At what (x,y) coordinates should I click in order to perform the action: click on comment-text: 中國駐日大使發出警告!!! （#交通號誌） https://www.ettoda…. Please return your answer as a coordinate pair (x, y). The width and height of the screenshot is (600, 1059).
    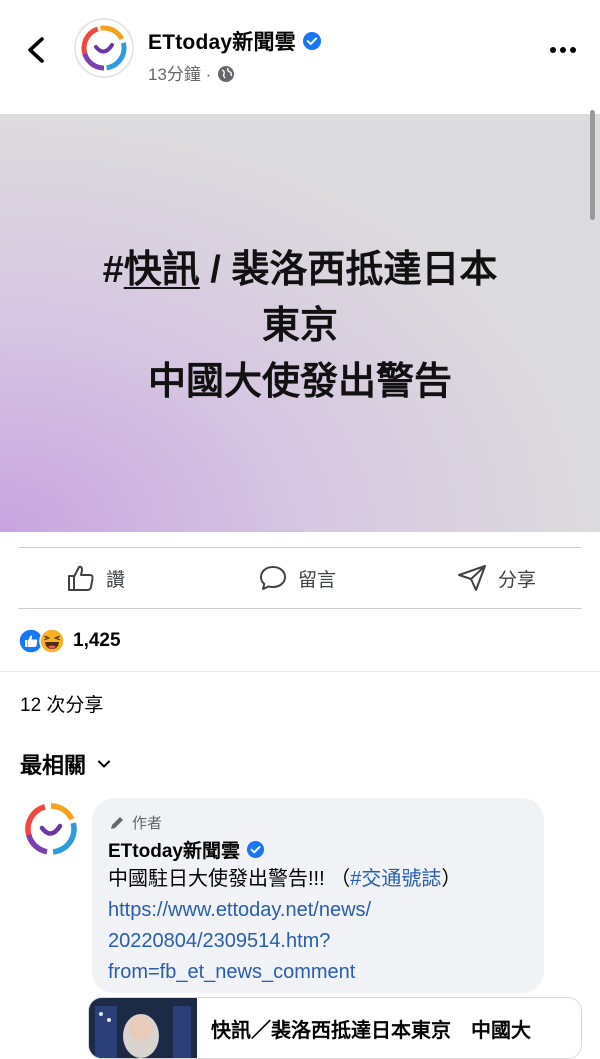
    Looking at the image, I should click on (323, 926).